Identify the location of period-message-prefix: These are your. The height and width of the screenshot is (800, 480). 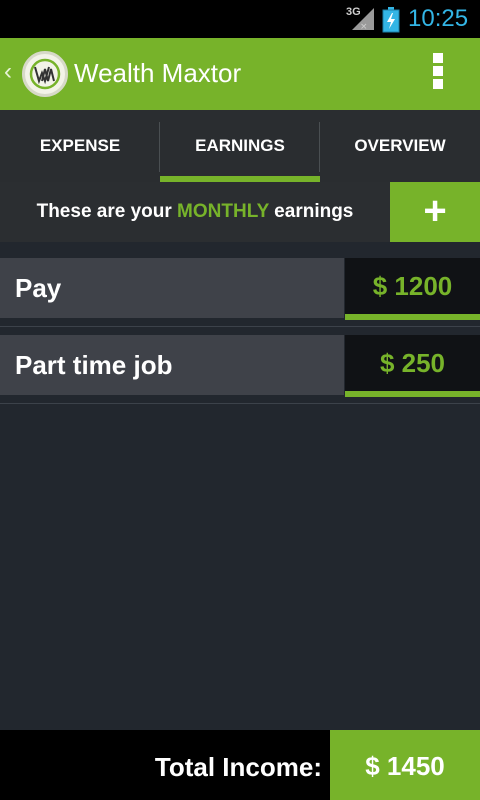
(107, 211).